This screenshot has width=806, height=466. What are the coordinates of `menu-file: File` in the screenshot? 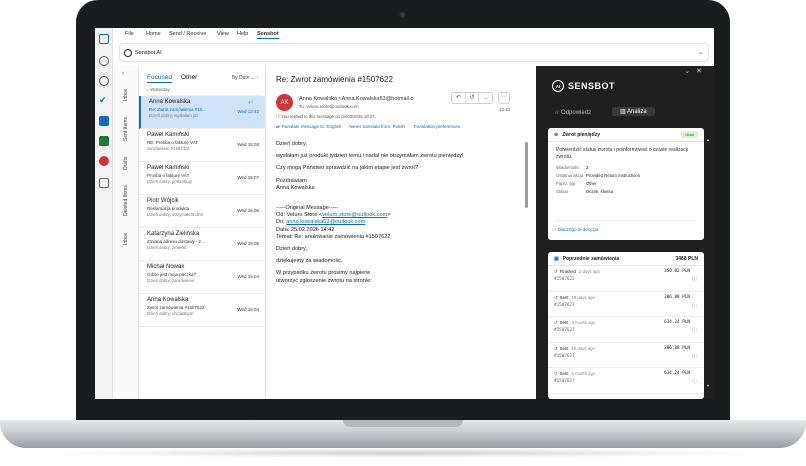 It's located at (129, 34).